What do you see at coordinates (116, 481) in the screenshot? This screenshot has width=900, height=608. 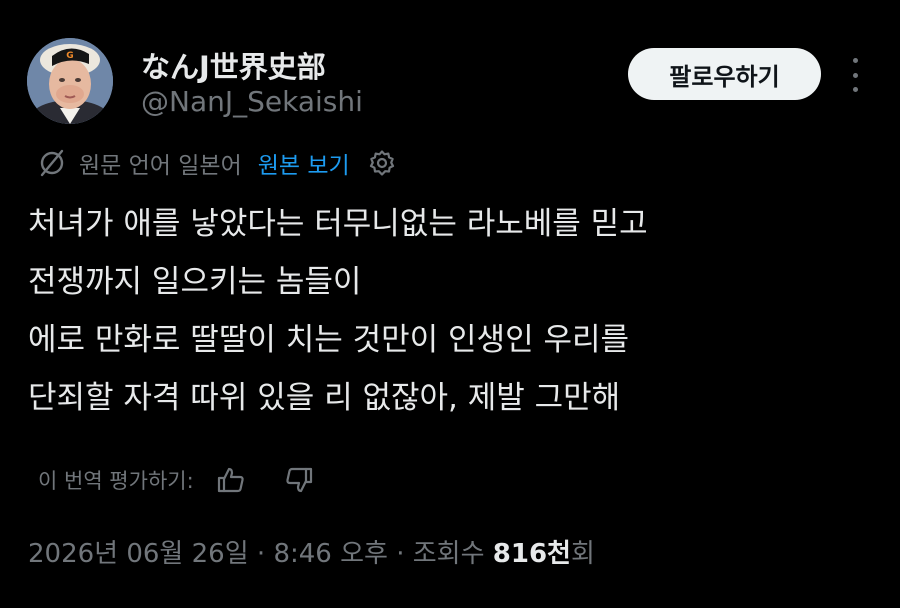 I see `rate-translation-label: 이 번역 평가하기:` at bounding box center [116, 481].